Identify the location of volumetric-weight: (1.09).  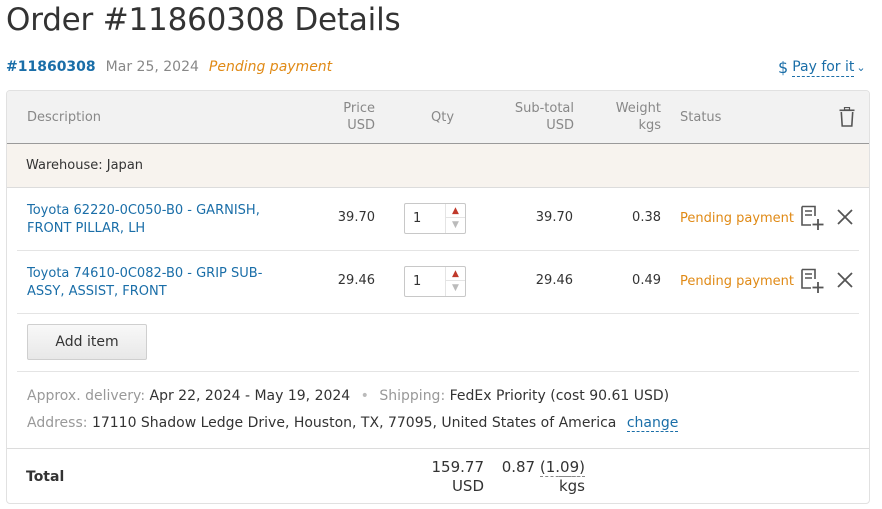
(562, 467).